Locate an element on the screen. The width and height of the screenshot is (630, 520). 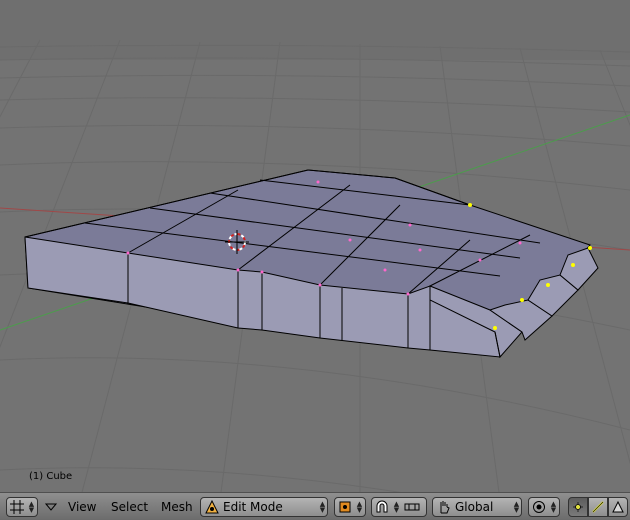
snap-controls: ▲ ▼ is located at coordinates (399, 507).